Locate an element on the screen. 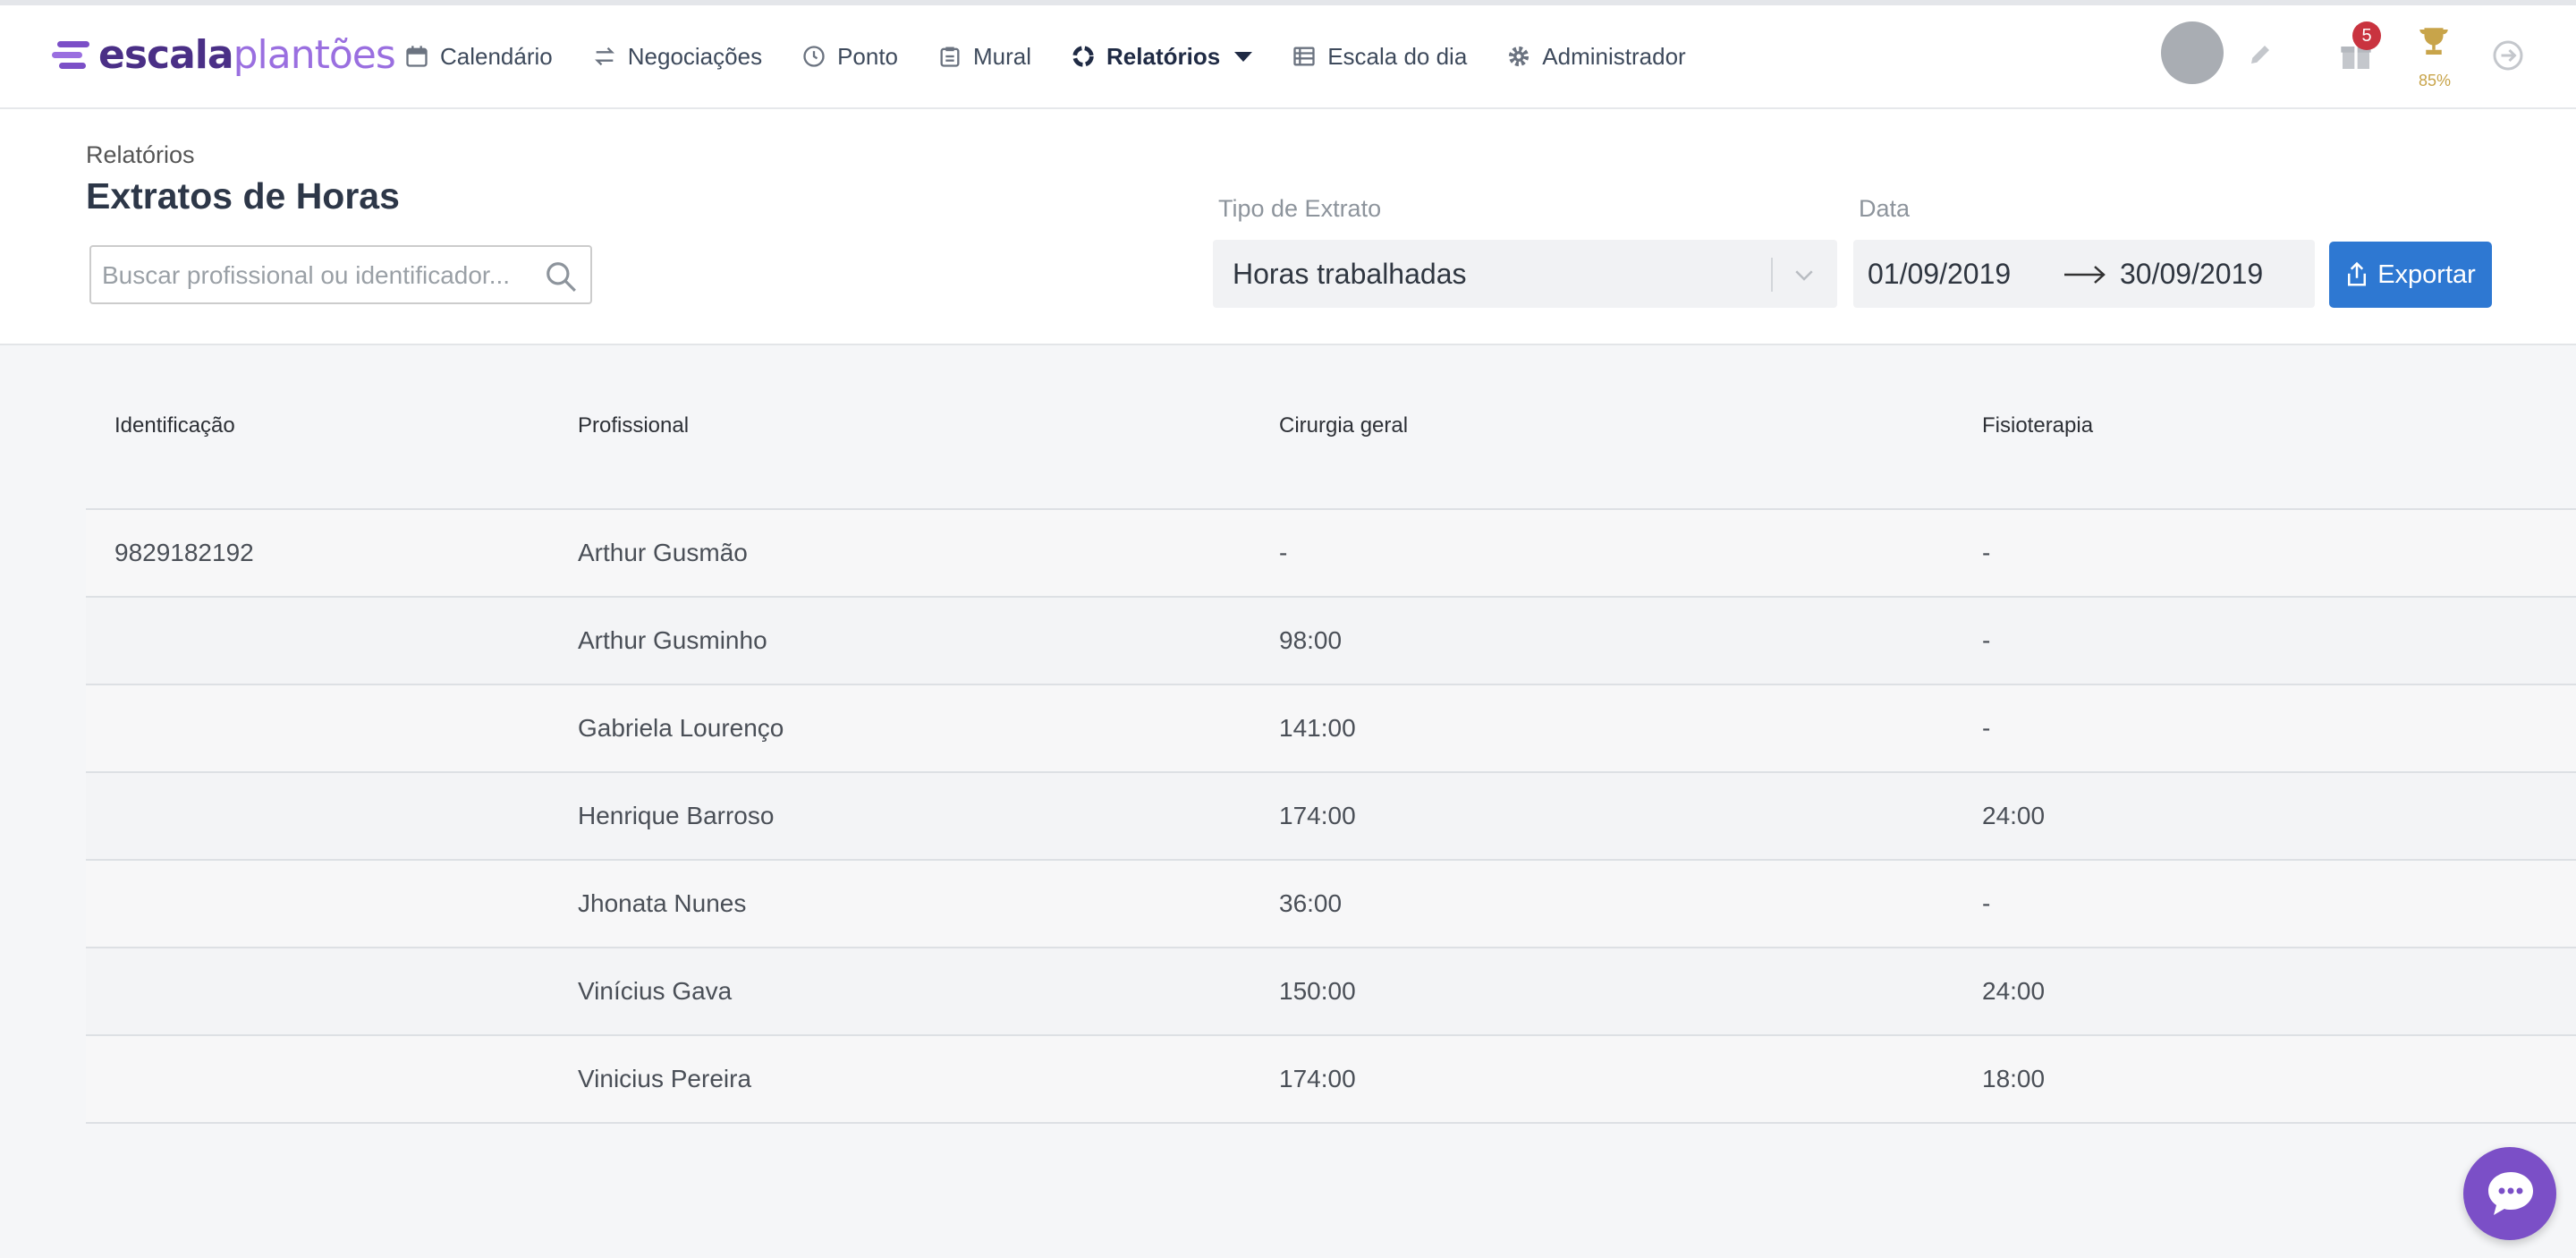 The width and height of the screenshot is (2576, 1258). cell-profissional: Vinícius Gava is located at coordinates (655, 991).